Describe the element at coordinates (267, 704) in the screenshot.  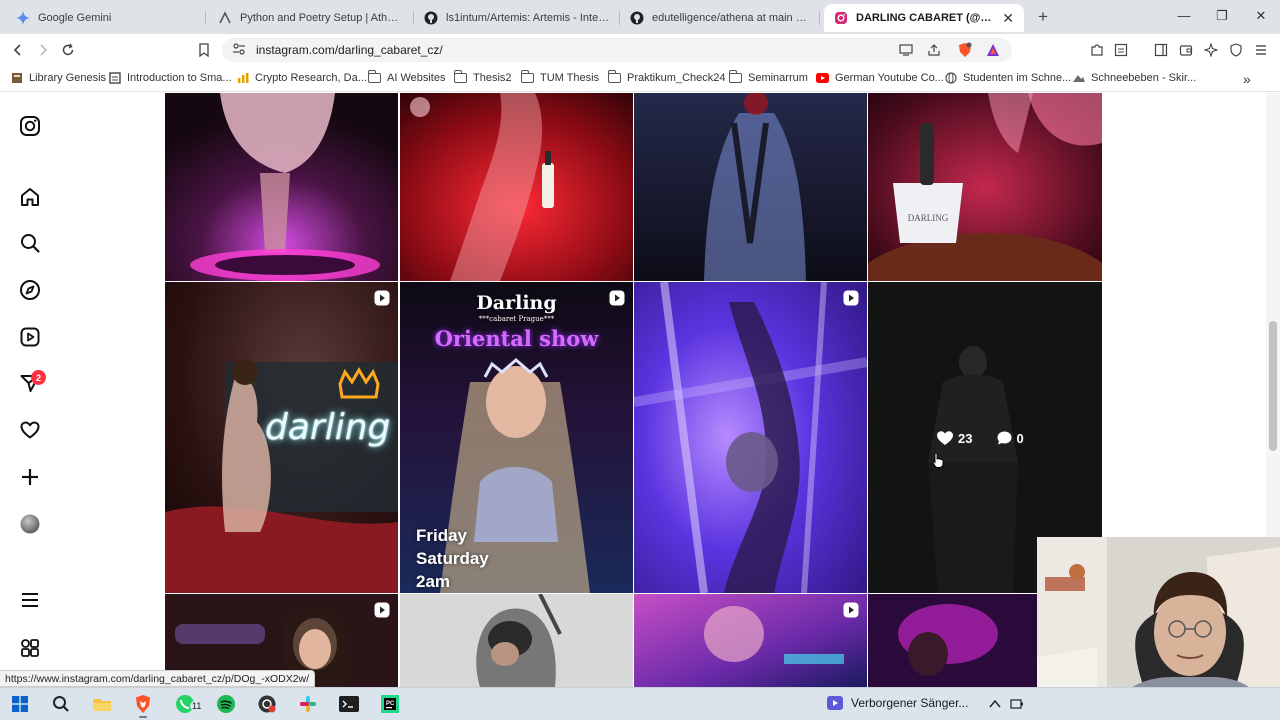
I see `screen-recorder-icon` at that location.